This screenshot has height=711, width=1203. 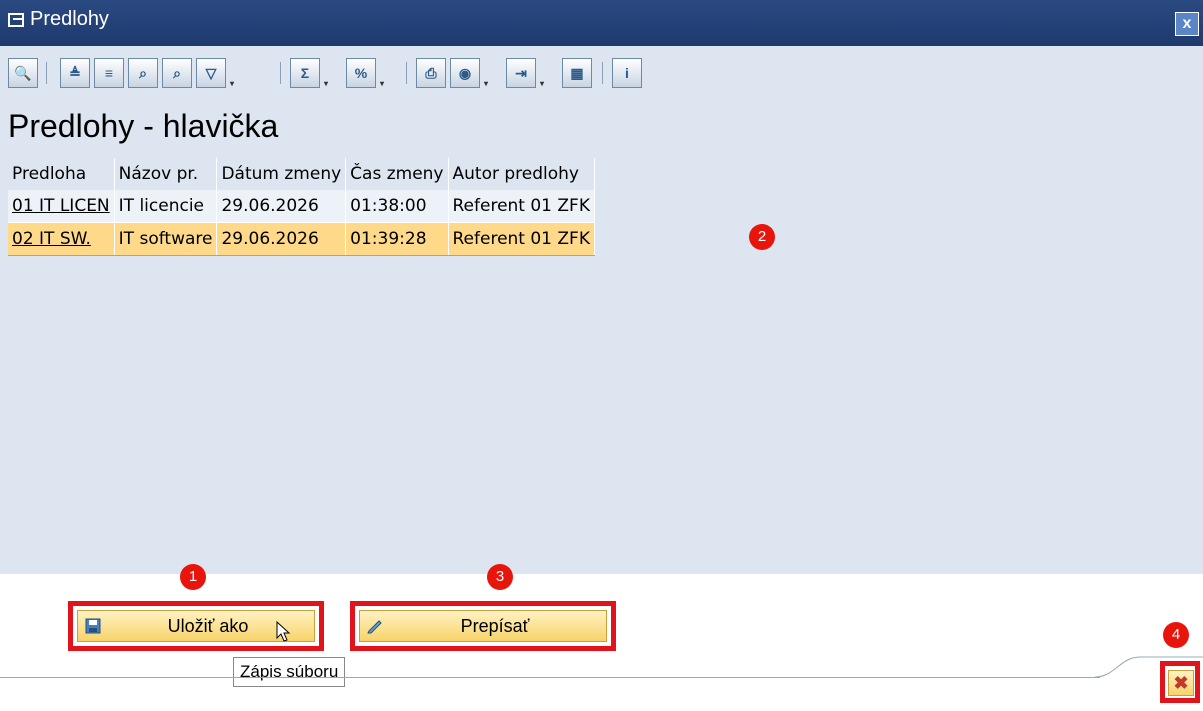 What do you see at coordinates (23, 73) in the screenshot?
I see `details-icon: 🔍` at bounding box center [23, 73].